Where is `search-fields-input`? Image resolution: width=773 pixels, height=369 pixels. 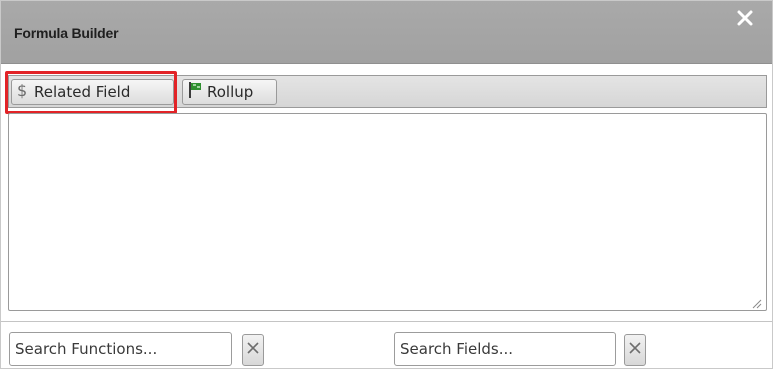
search-fields-input is located at coordinates (505, 349).